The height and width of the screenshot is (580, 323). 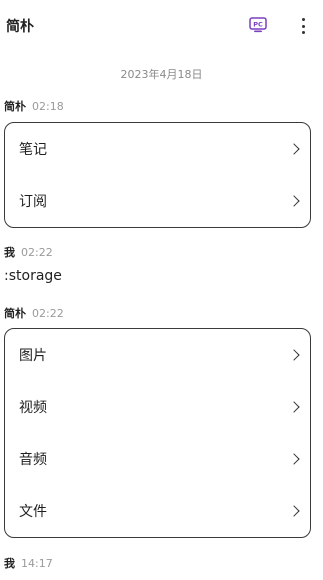 I want to click on card-item-label: 视频, so click(x=33, y=408).